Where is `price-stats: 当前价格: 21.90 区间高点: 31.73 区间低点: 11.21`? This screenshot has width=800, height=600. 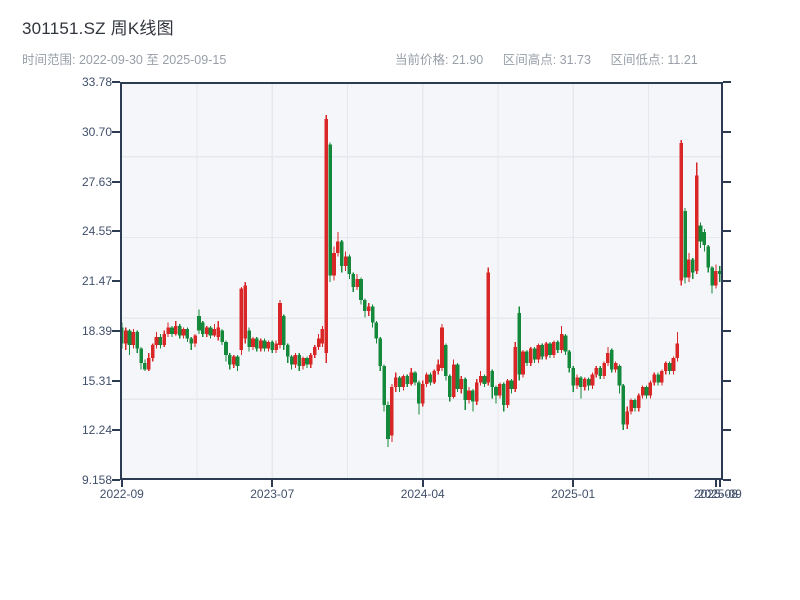 price-stats: 当前价格: 21.90 区间高点: 31.73 区间低点: 11.21 is located at coordinates (554, 58).